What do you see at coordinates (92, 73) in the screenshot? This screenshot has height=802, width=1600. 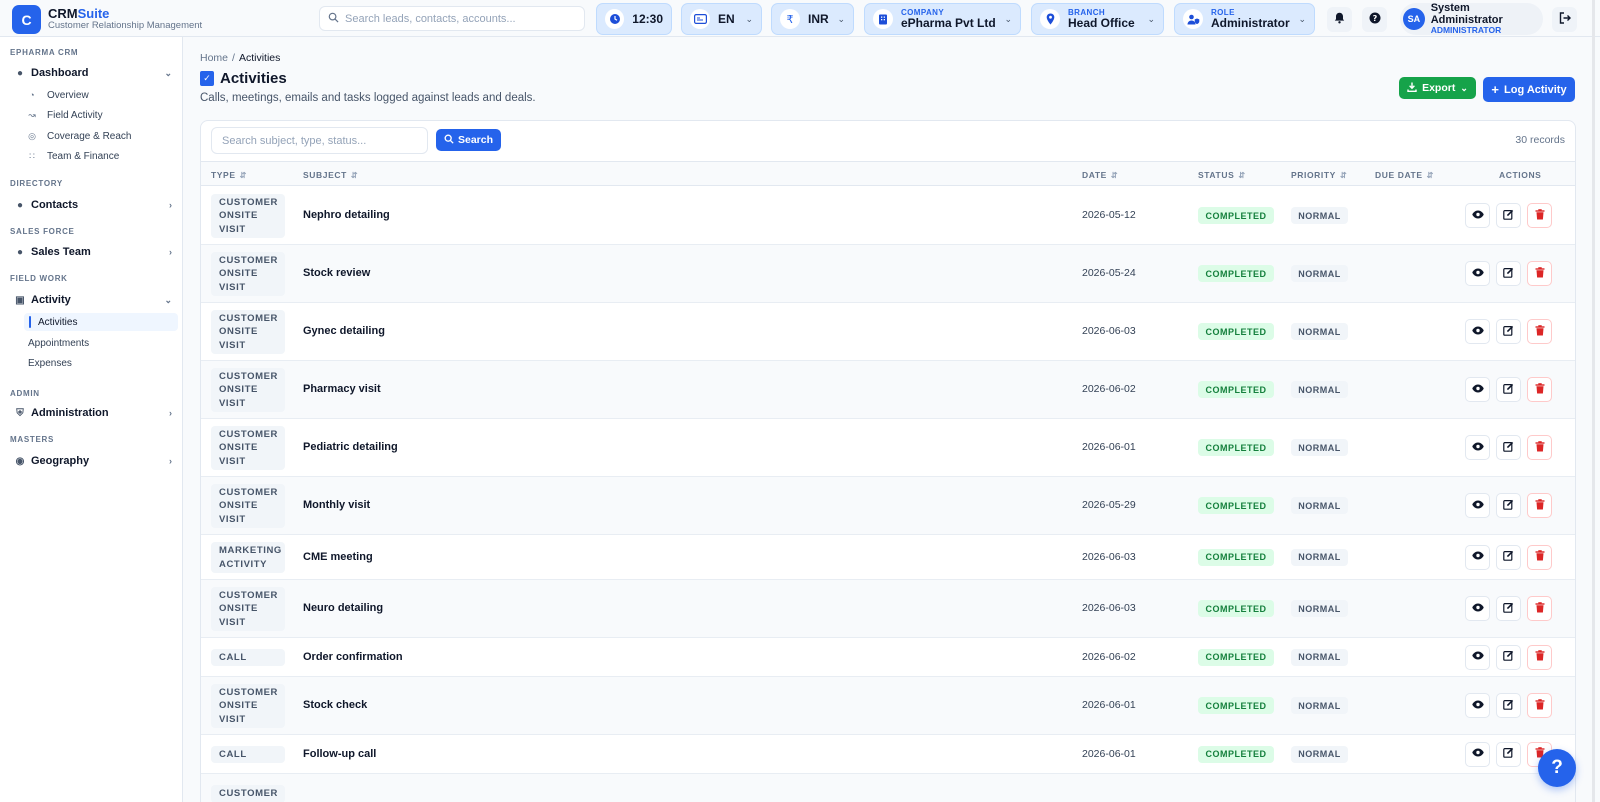 I see `sidebar-item-dashboard: ● Dashboard ⌄` at bounding box center [92, 73].